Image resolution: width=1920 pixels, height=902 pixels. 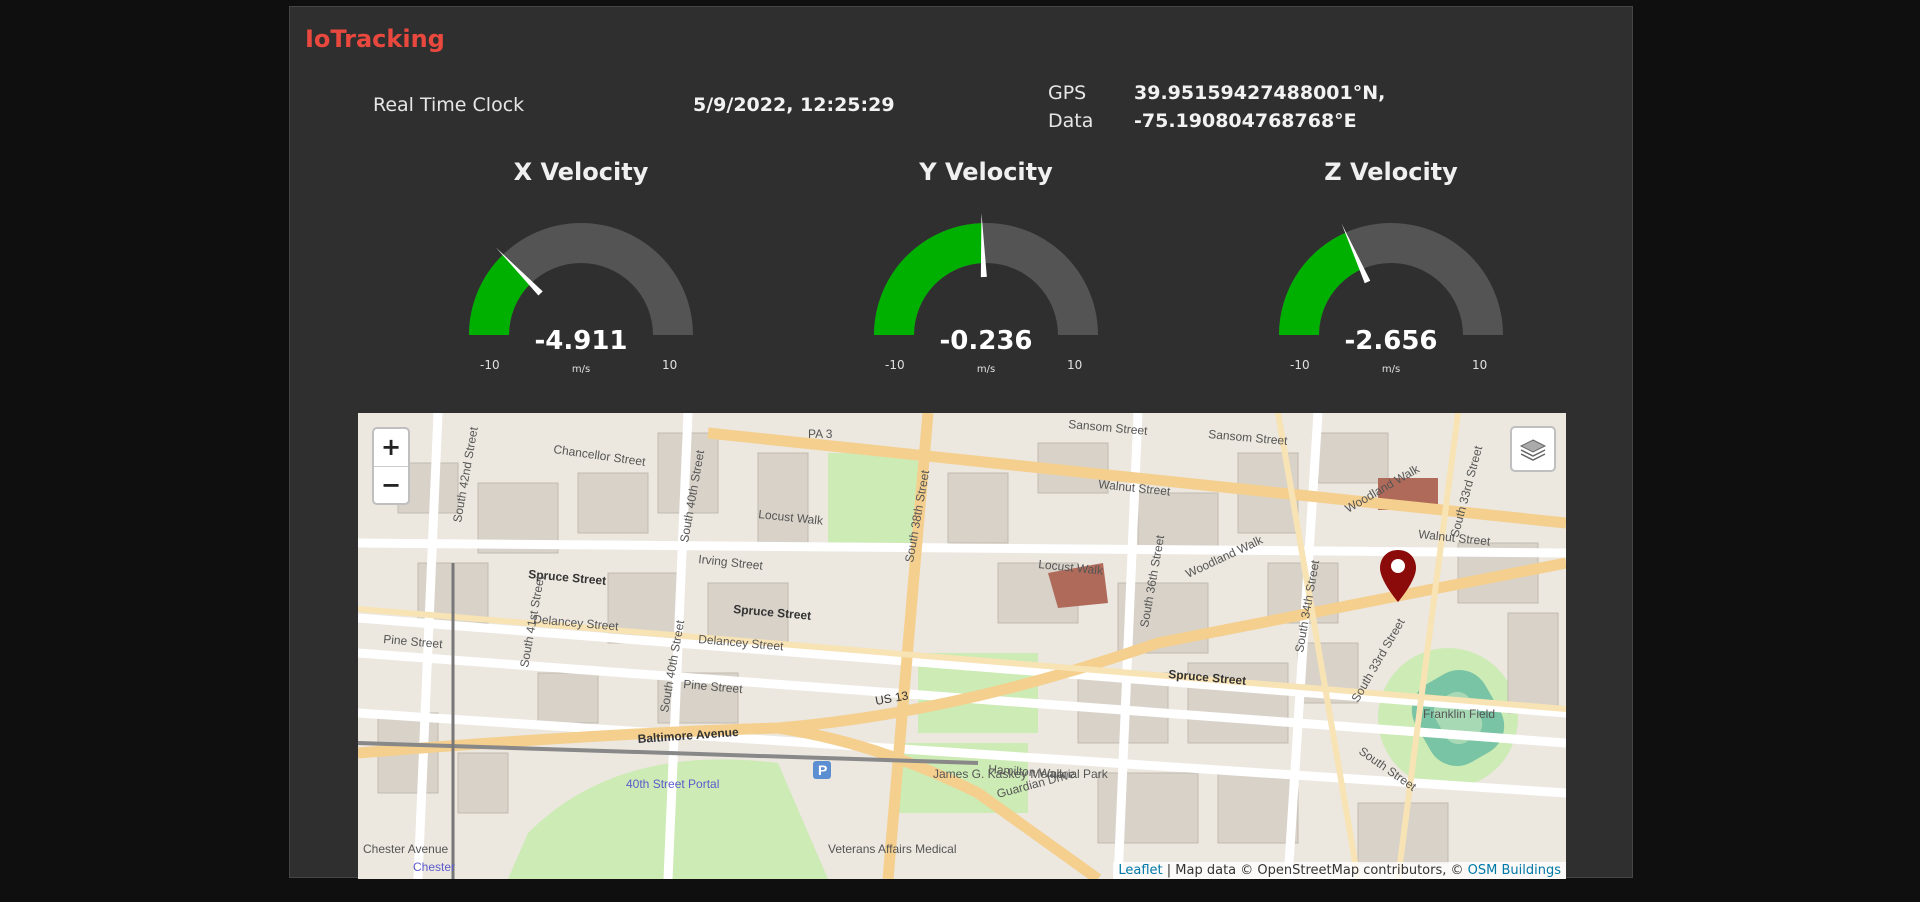 I want to click on map-marker-icon, so click(x=1398, y=576).